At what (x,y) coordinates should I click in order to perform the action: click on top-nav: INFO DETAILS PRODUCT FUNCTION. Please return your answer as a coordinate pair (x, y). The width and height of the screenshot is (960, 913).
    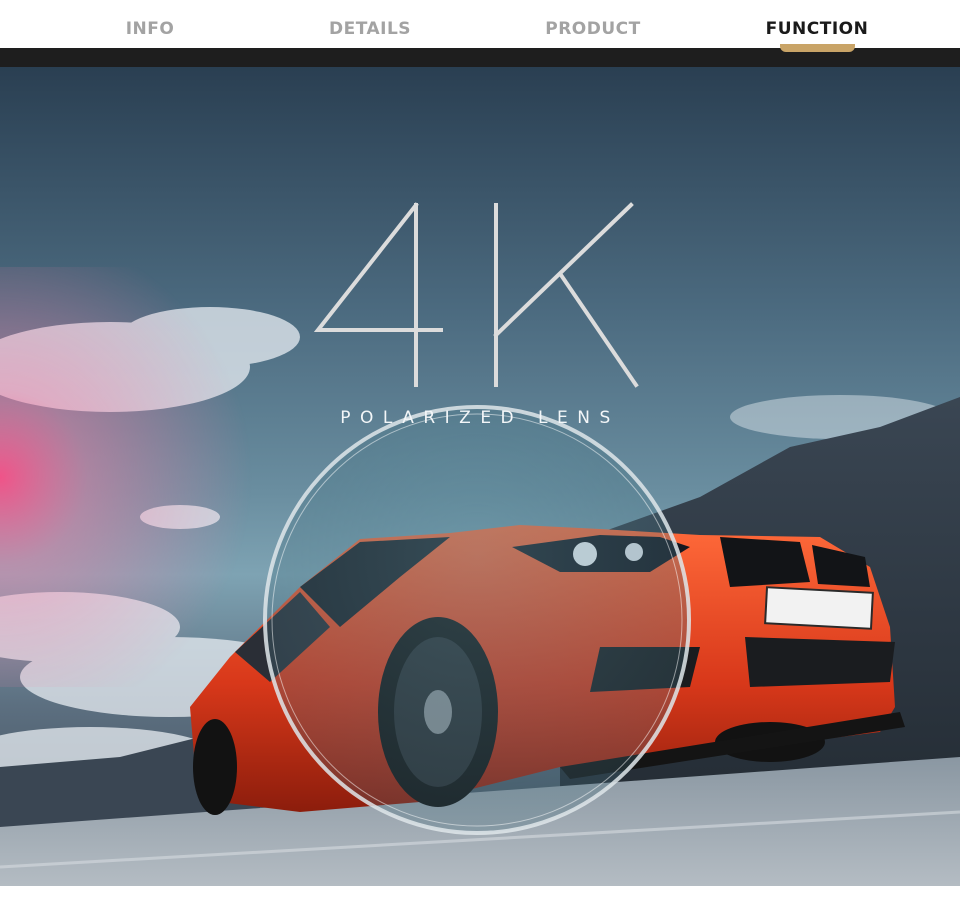
    Looking at the image, I should click on (480, 24).